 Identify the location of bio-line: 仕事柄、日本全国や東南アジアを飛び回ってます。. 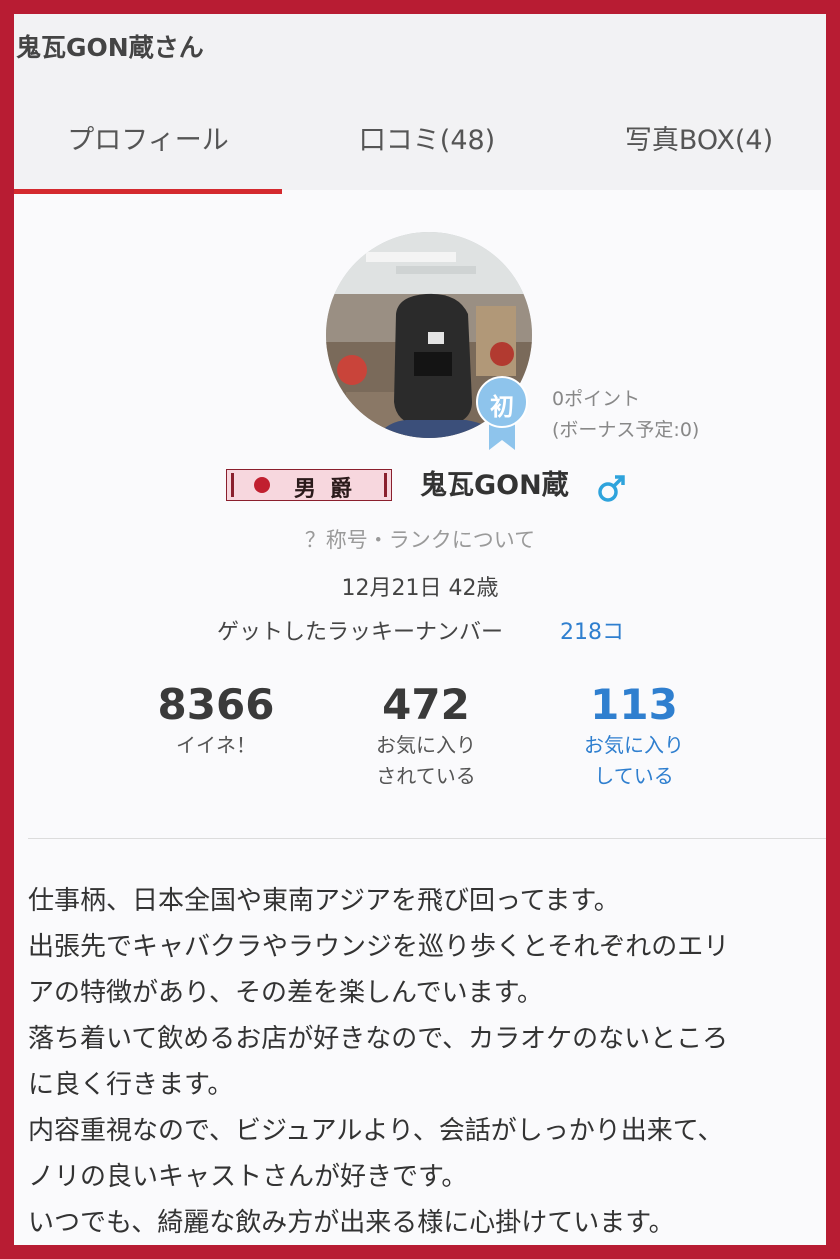
(324, 901).